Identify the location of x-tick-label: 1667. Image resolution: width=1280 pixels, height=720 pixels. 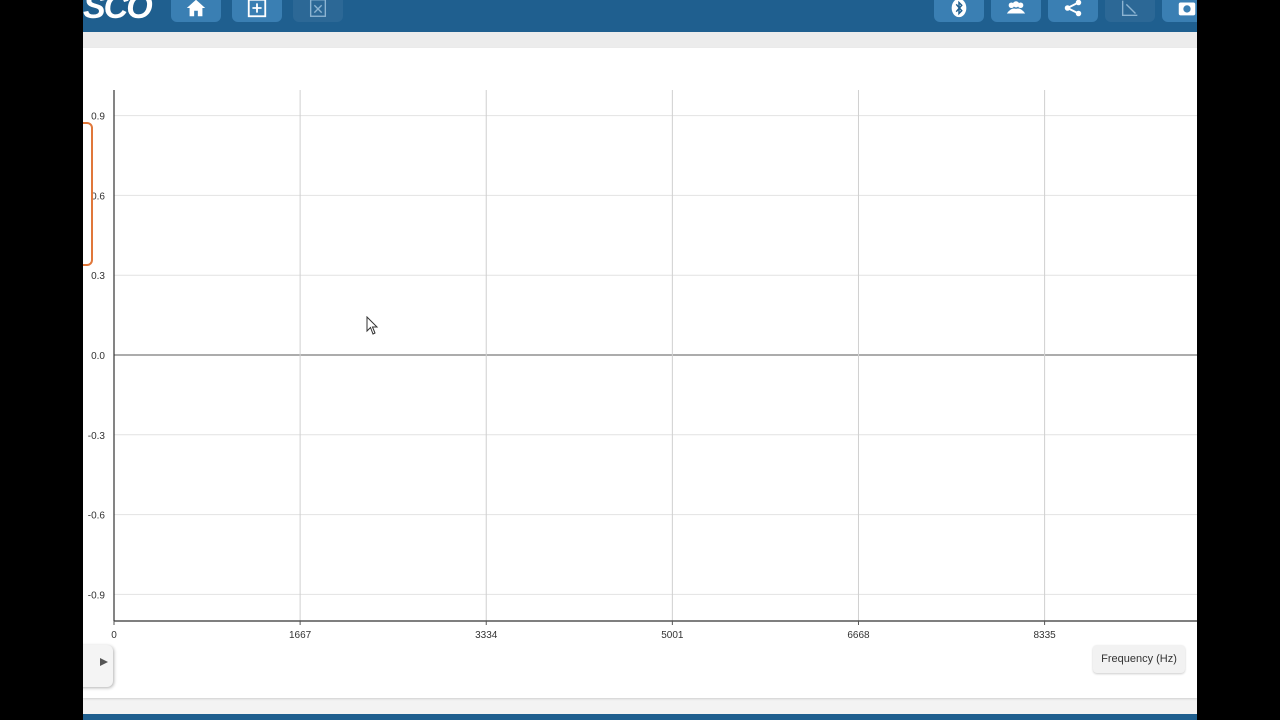
(300, 635).